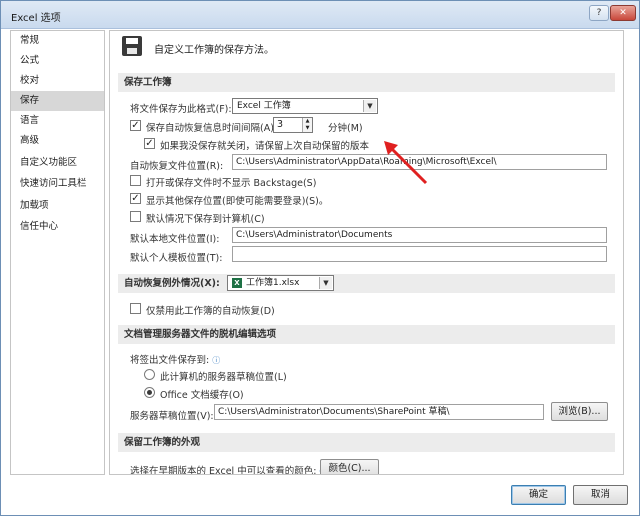 The image size is (640, 516). Describe the element at coordinates (57, 101) in the screenshot. I see `nav-item-save: 保存` at that location.